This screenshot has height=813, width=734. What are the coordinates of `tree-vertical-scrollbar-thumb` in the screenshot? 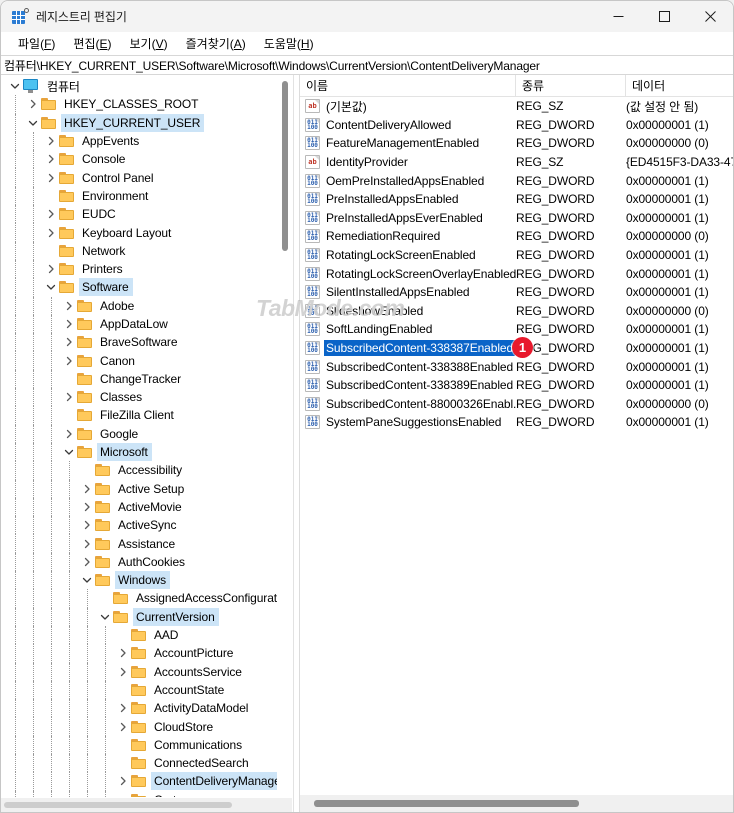 It's located at (284, 166).